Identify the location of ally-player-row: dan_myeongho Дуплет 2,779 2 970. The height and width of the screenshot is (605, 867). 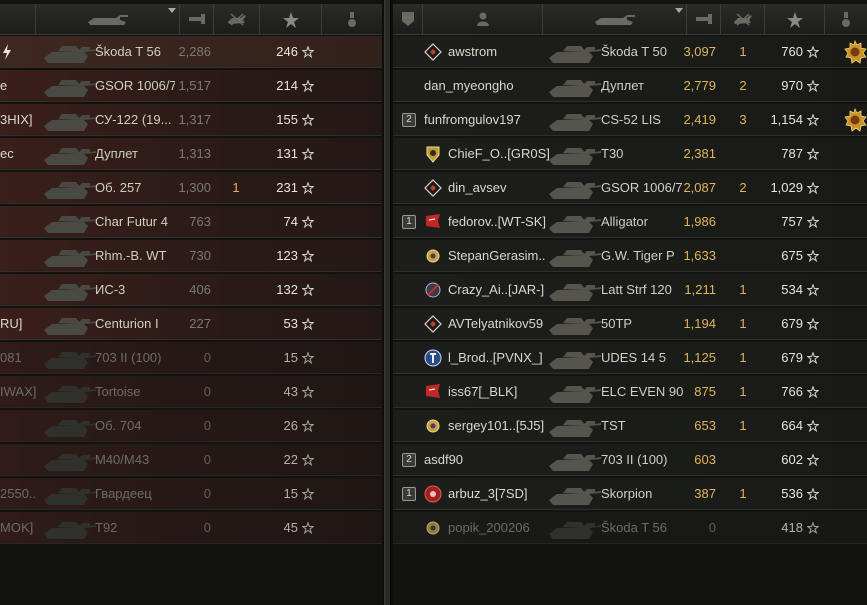
(630, 86).